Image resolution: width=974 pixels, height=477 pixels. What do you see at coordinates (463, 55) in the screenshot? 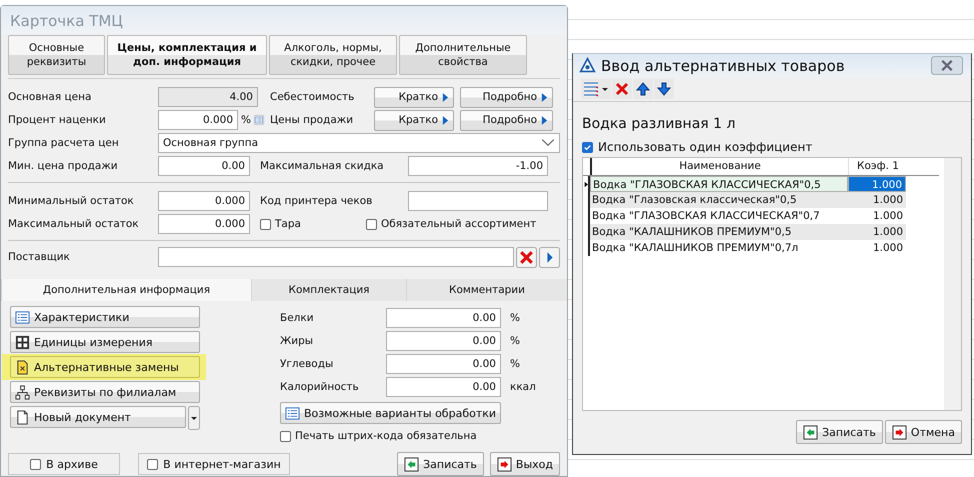
I see `tab: Дополнительные свойства` at bounding box center [463, 55].